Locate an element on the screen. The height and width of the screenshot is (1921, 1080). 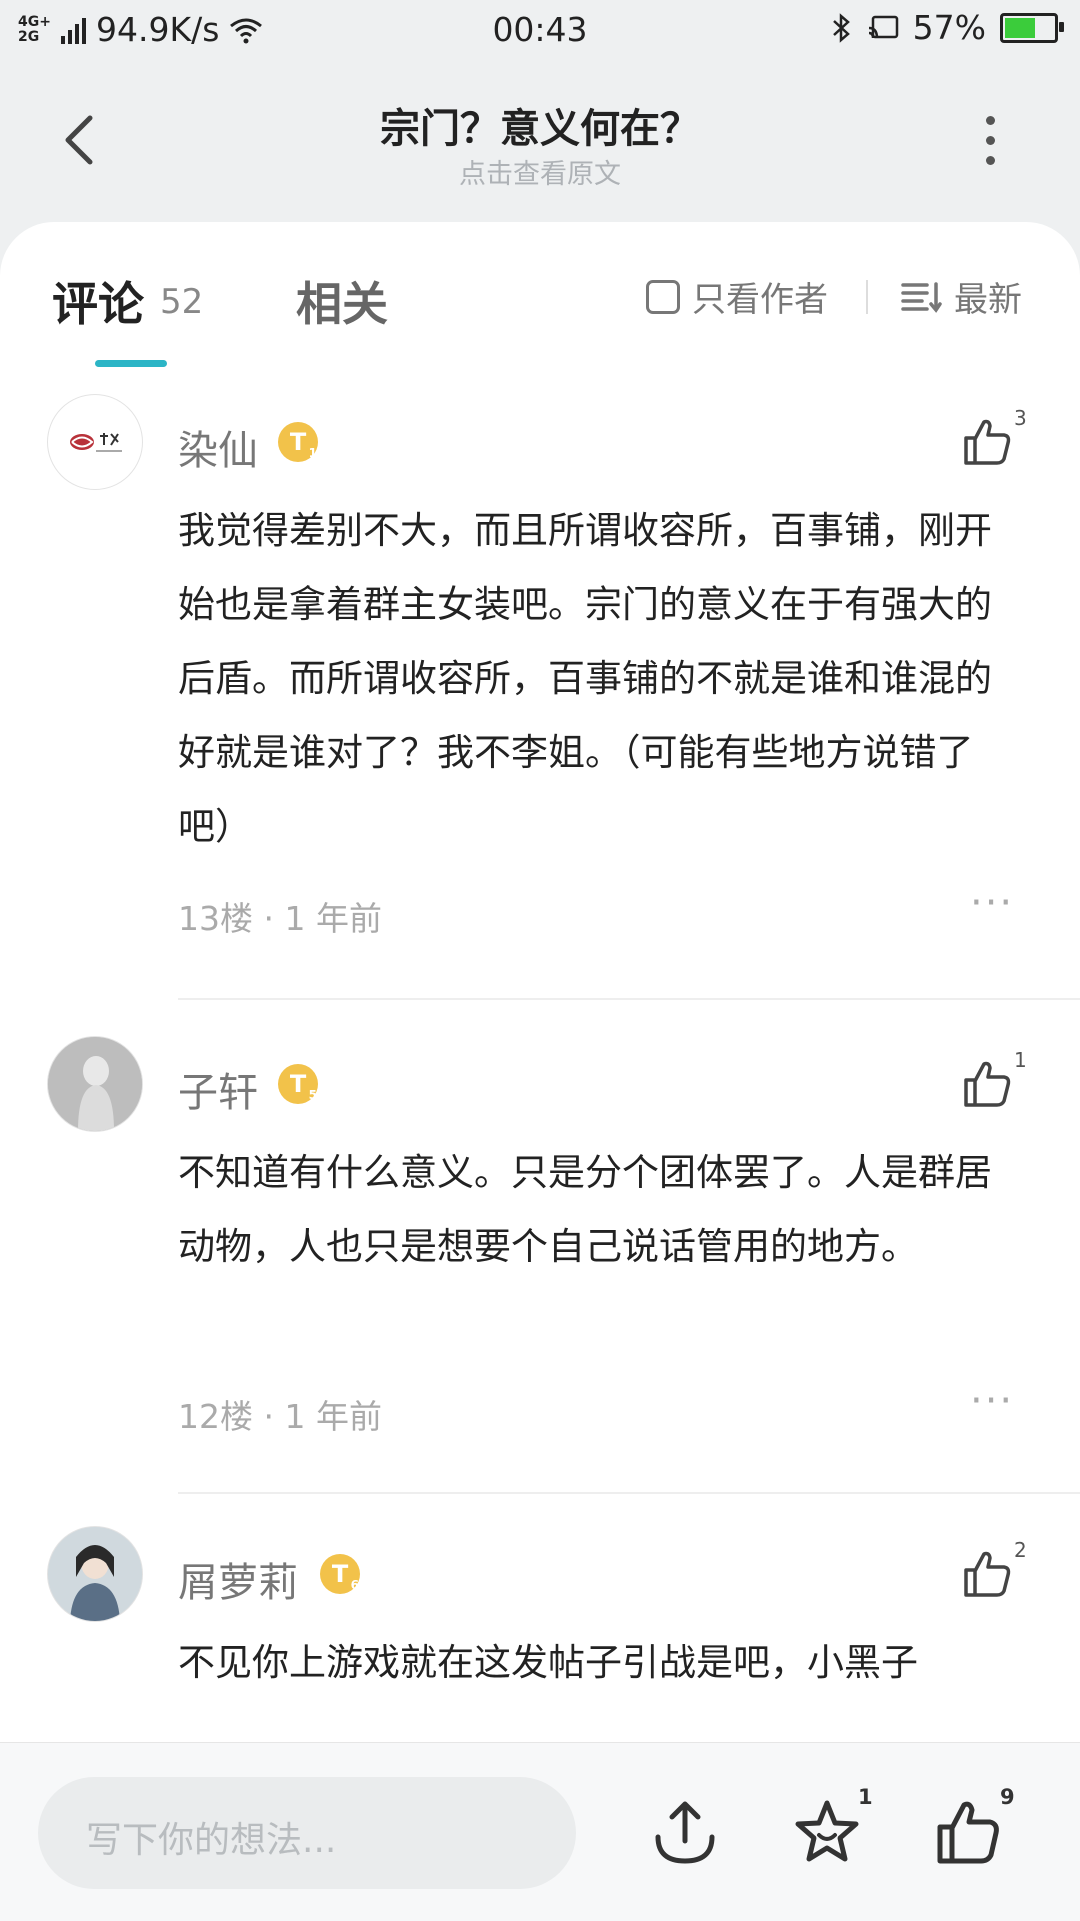
comments-count: 52 is located at coordinates (182, 302).